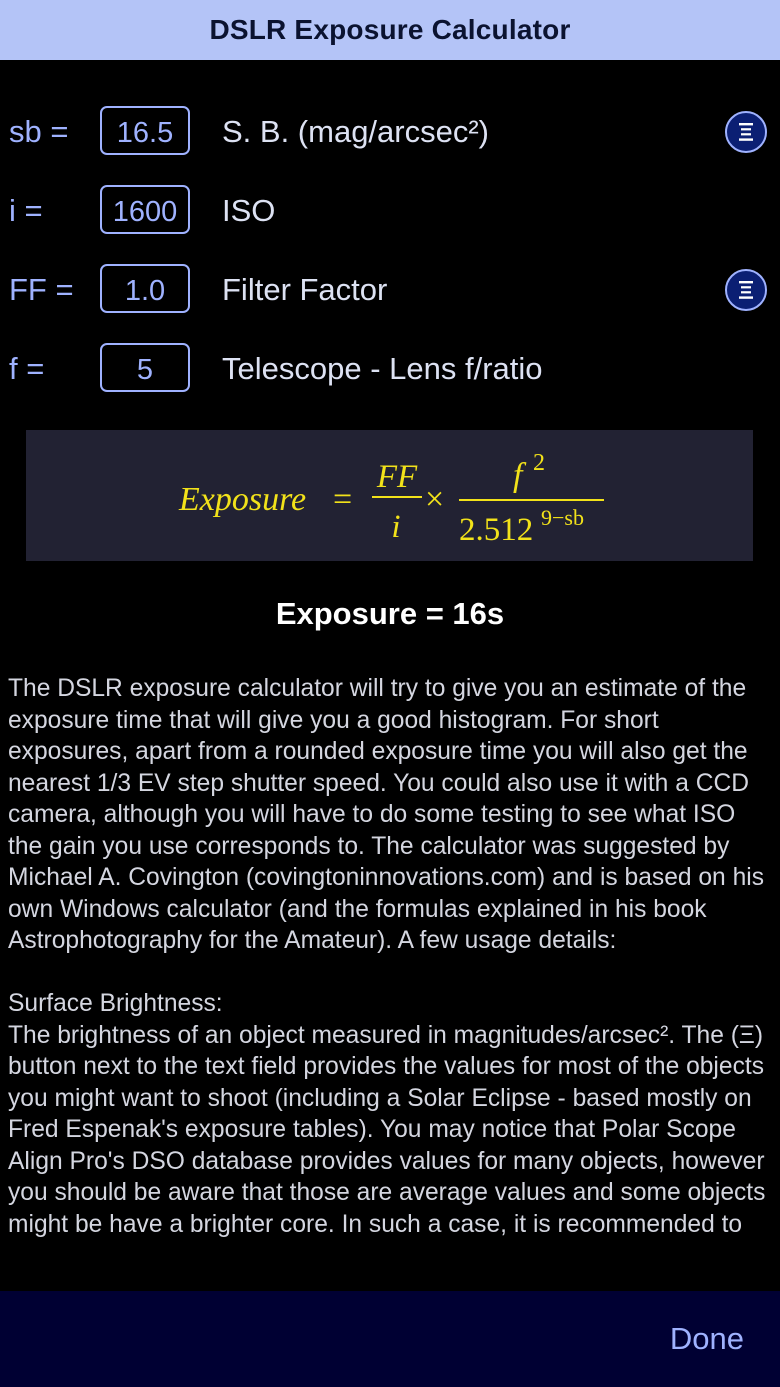 The height and width of the screenshot is (1387, 780). I want to click on sb-row: sb = 16.5 S. B. (mag/arcsec²), so click(390, 133).